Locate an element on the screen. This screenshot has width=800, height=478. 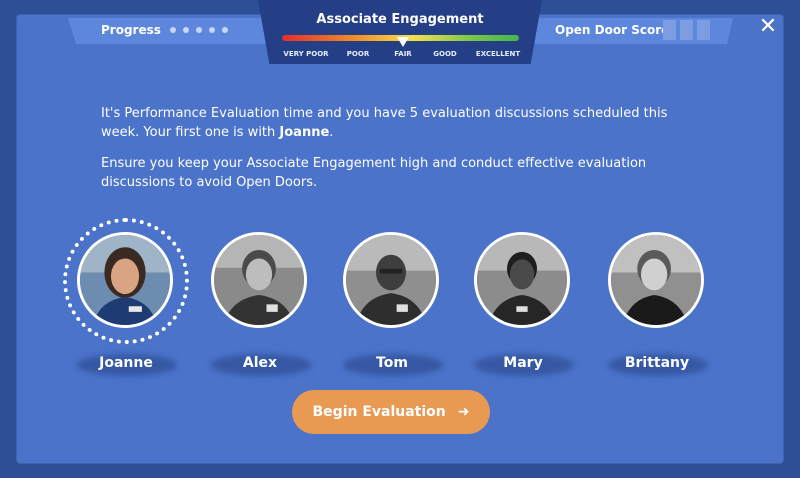
associate-tom: Tom is located at coordinates (395, 304).